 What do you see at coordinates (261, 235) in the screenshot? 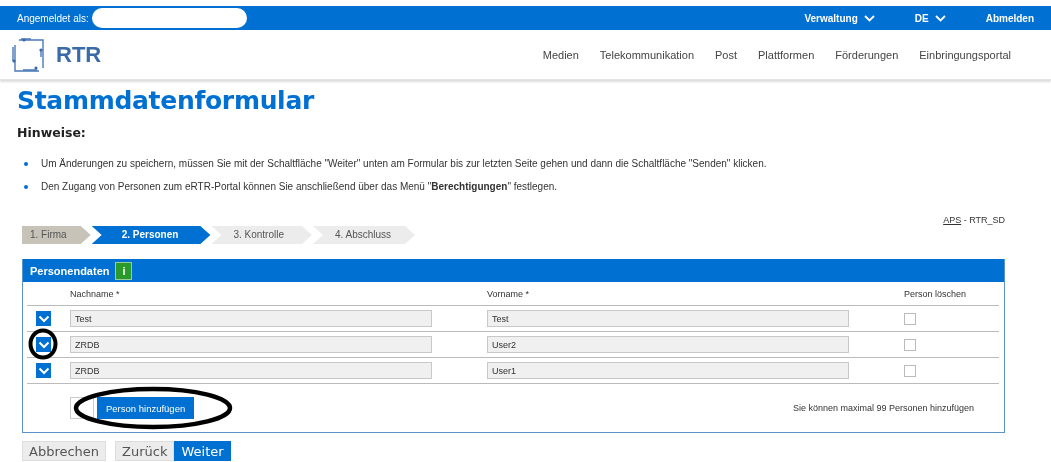
I see `step-tab: 3. Kontrolle` at bounding box center [261, 235].